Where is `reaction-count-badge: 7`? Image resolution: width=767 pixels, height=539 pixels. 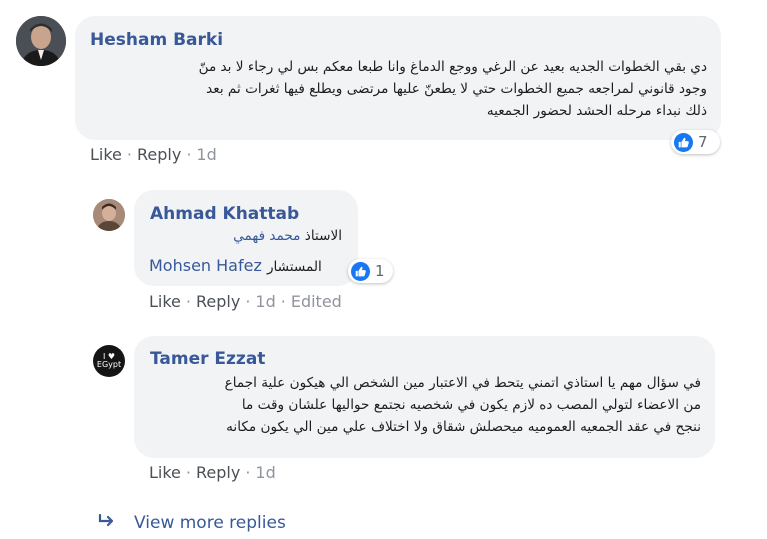 reaction-count-badge: 7 is located at coordinates (695, 142).